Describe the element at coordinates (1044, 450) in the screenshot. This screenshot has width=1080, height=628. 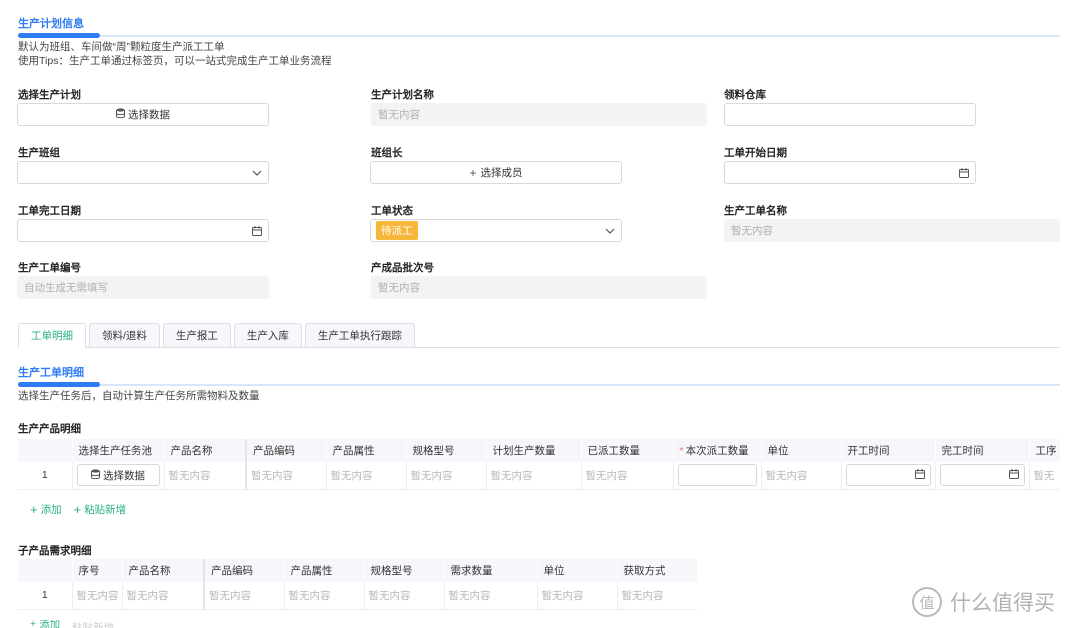
I see `column-header: 工序` at that location.